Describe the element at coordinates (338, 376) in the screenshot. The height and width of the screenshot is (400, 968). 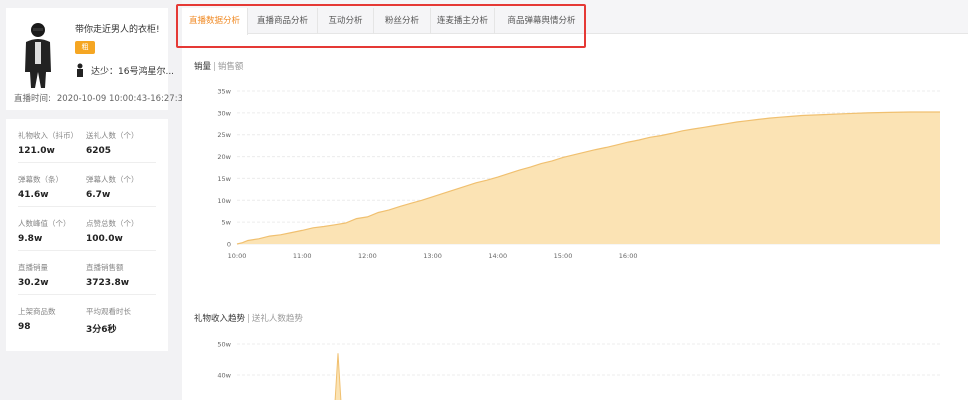
I see `gift-spike-mark` at that location.